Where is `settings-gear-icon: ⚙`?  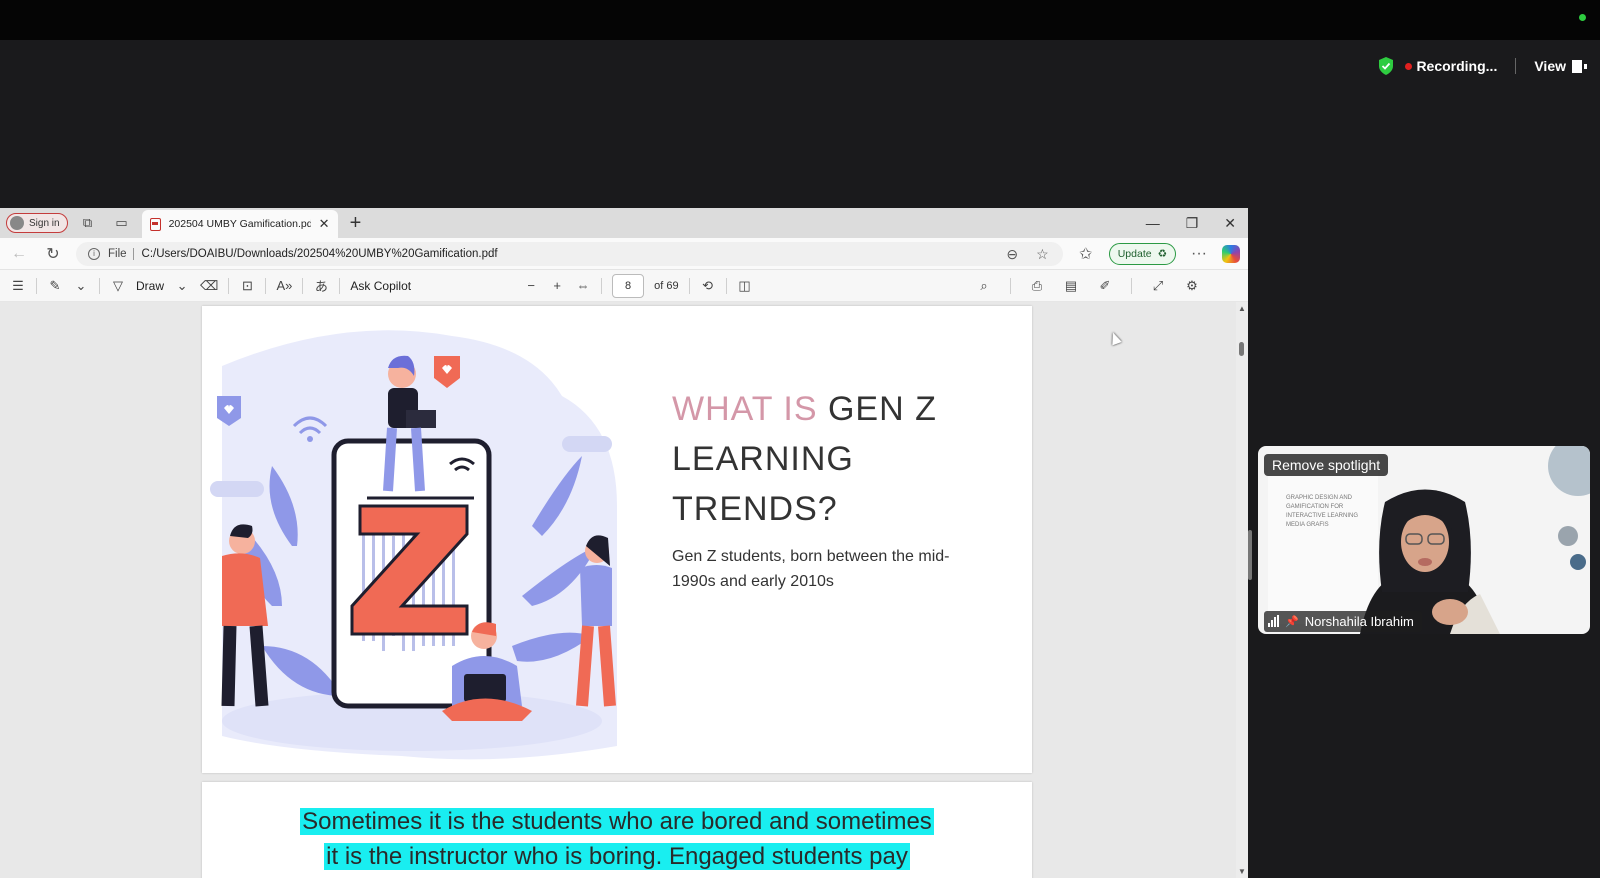
settings-gear-icon: ⚙ is located at coordinates (1192, 286).